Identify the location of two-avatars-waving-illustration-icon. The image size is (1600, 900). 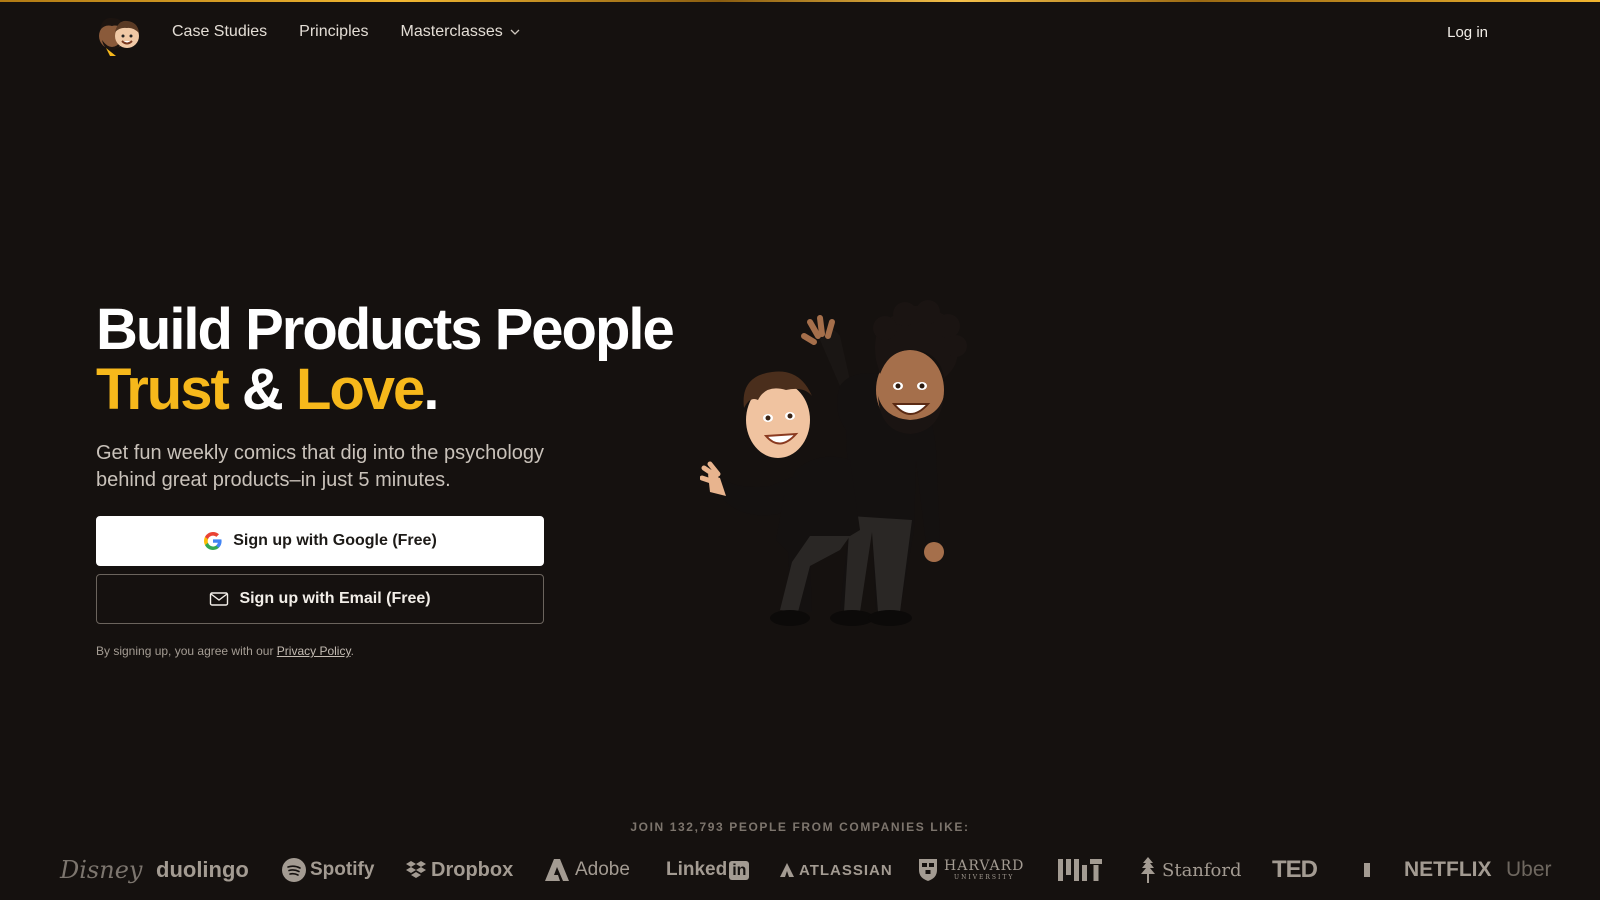
(833, 463).